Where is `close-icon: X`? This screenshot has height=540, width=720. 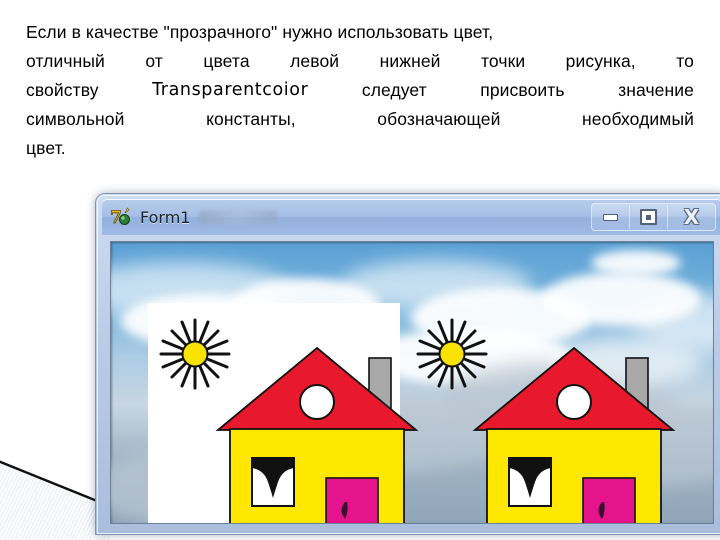
close-icon: X is located at coordinates (691, 217).